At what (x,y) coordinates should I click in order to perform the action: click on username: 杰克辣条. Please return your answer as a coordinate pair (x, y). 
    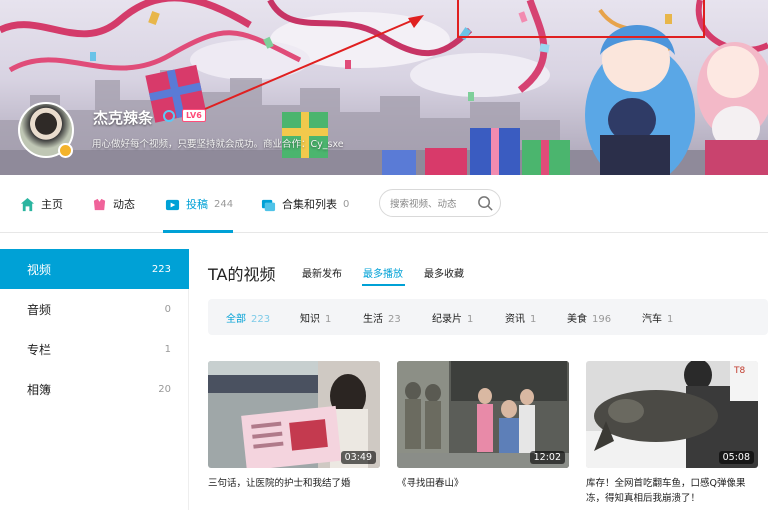
    Looking at the image, I should click on (123, 117).